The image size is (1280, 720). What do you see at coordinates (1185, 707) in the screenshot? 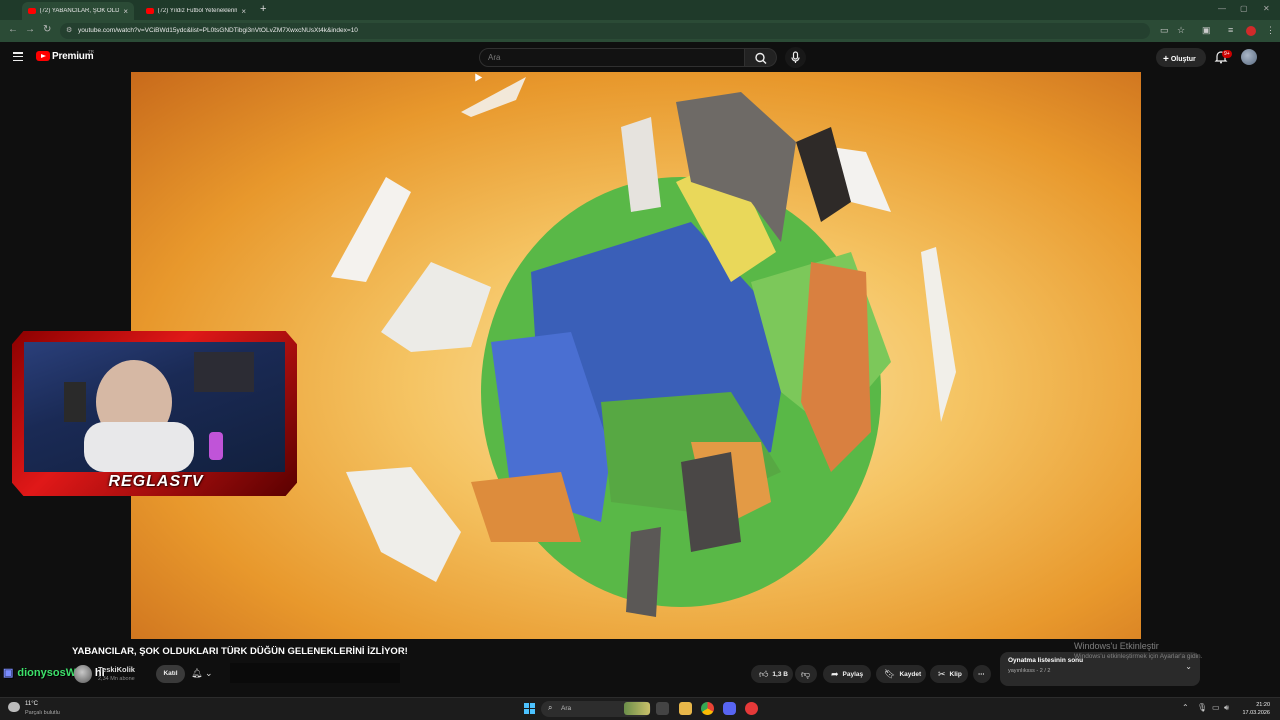
I see `tray-expand-icon: ⌃` at bounding box center [1185, 707].